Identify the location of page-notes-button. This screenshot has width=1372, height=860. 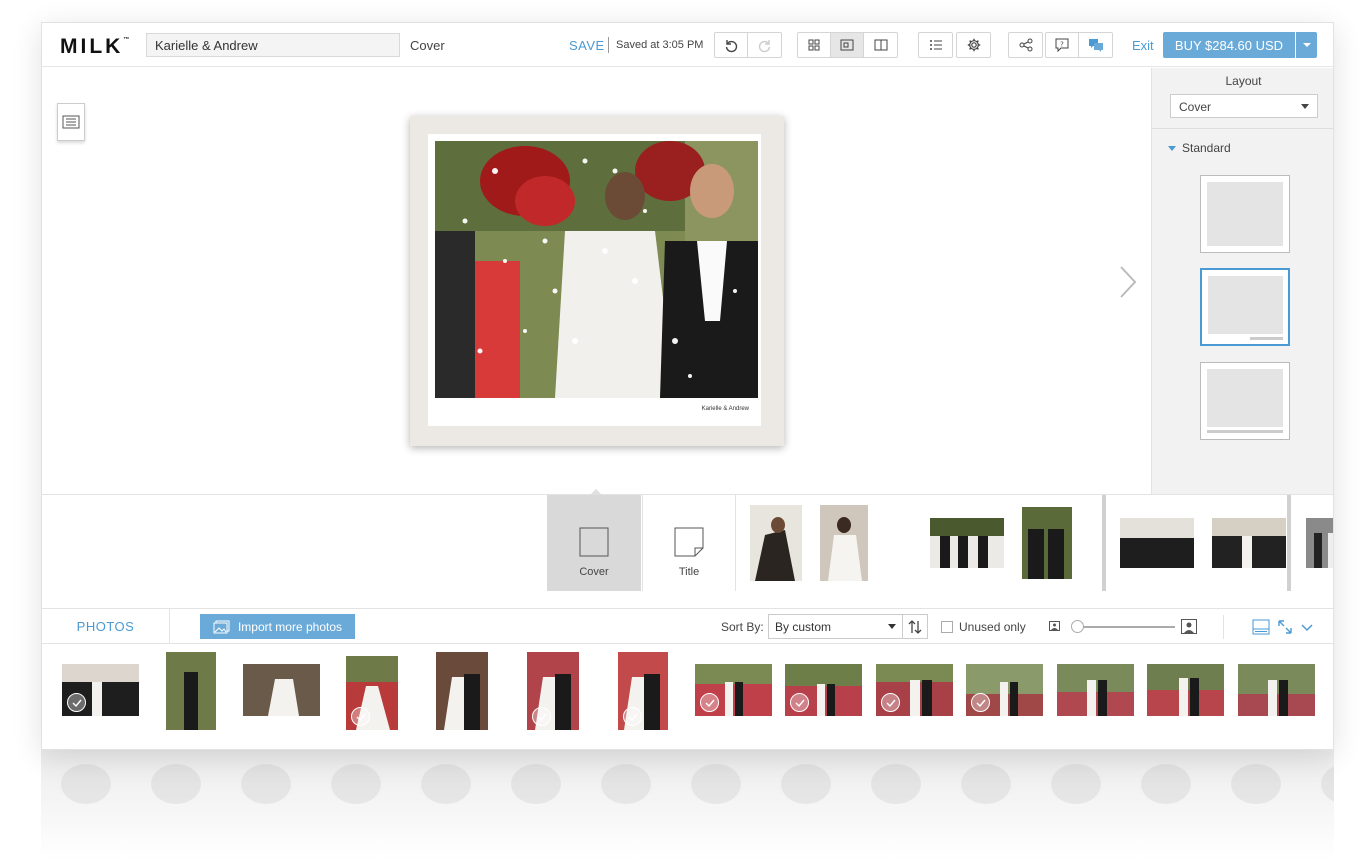
(71, 122).